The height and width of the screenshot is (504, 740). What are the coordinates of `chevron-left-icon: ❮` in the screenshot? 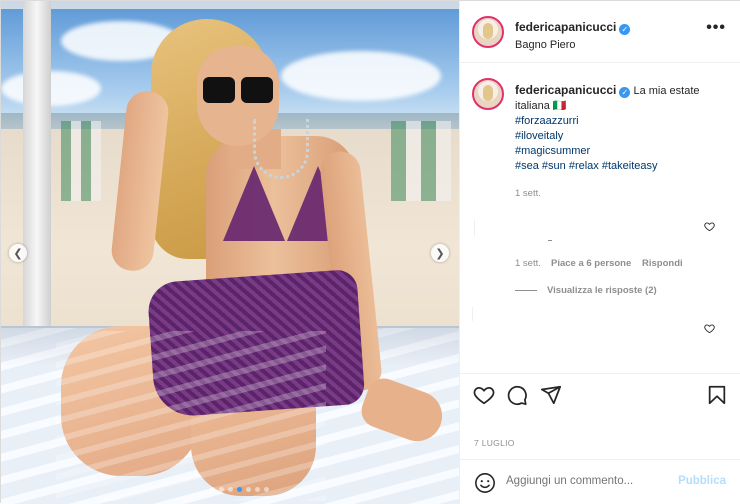 It's located at (18, 253).